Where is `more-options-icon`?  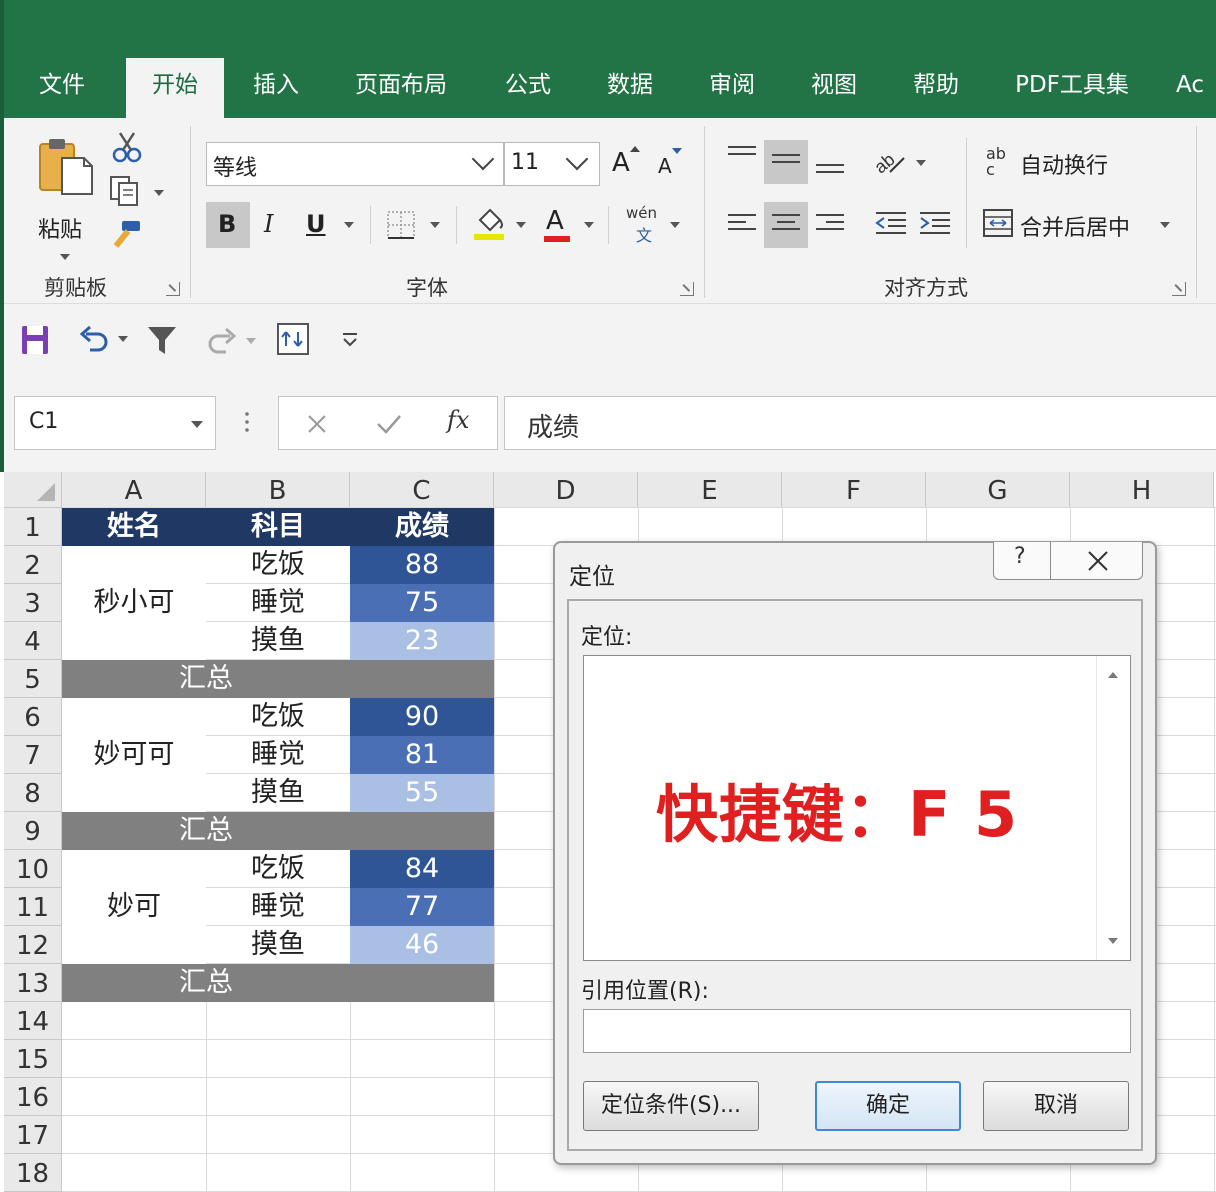
more-options-icon is located at coordinates (247, 424).